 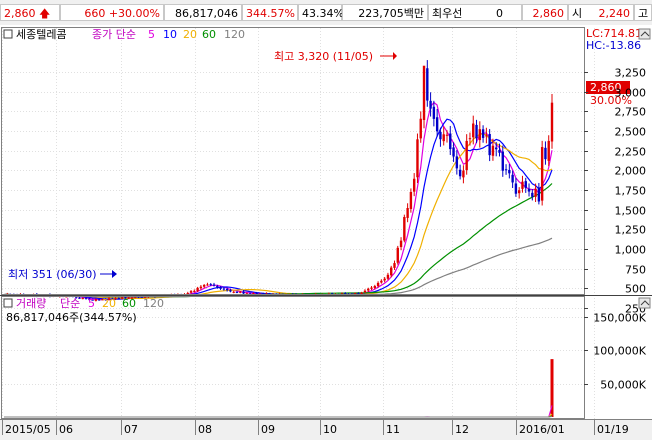 I want to click on ma-5-label: 5, so click(x=151, y=34).